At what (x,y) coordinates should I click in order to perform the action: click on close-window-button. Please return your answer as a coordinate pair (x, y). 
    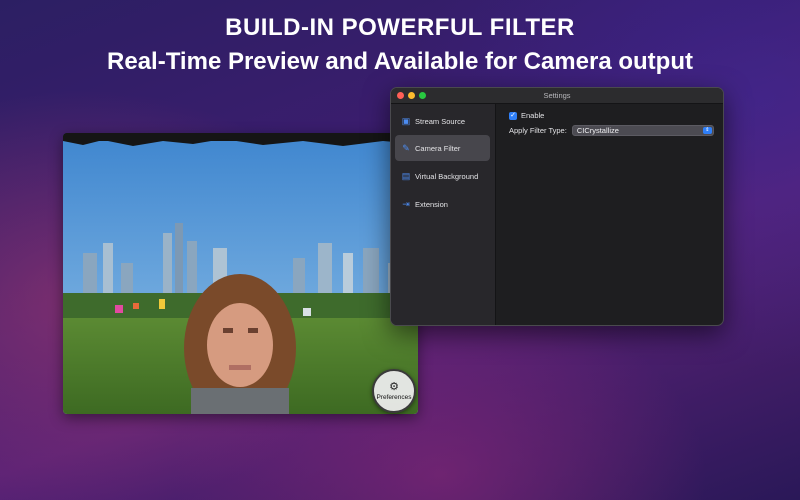
    Looking at the image, I should click on (400, 95).